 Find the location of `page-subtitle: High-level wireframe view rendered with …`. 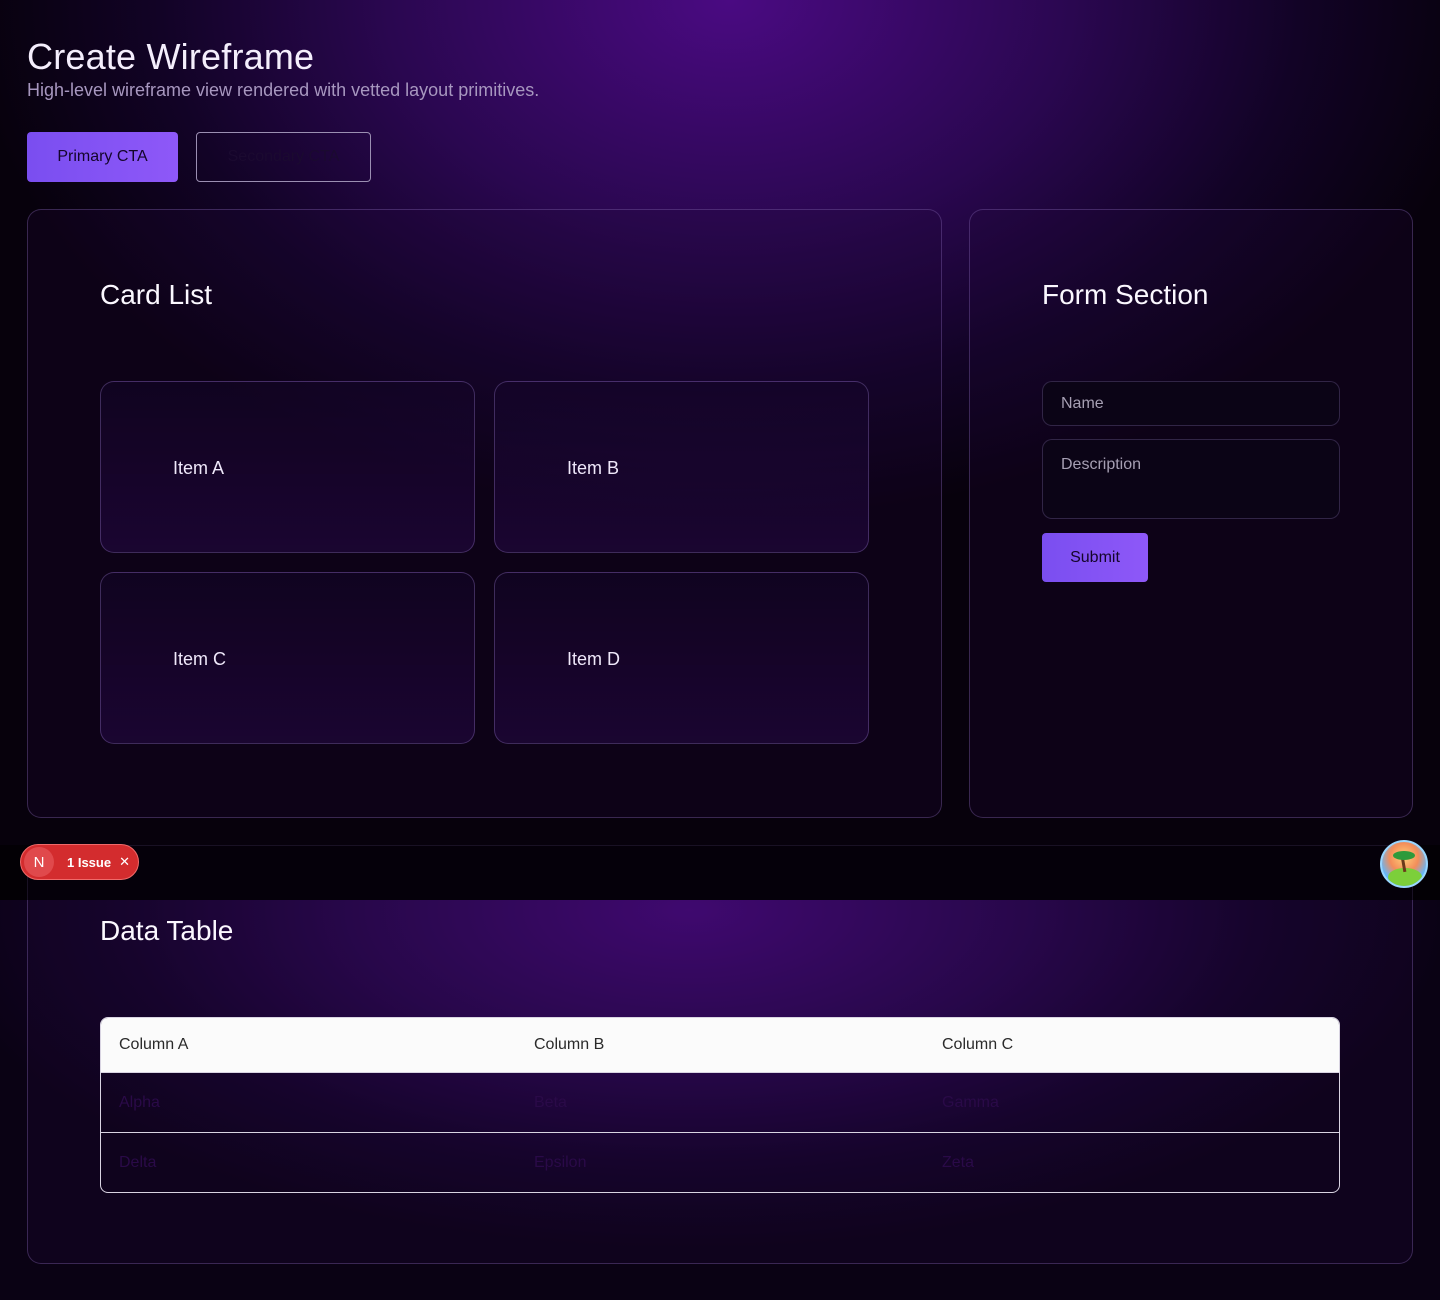

page-subtitle: High-level wireframe view rendered with … is located at coordinates (283, 90).